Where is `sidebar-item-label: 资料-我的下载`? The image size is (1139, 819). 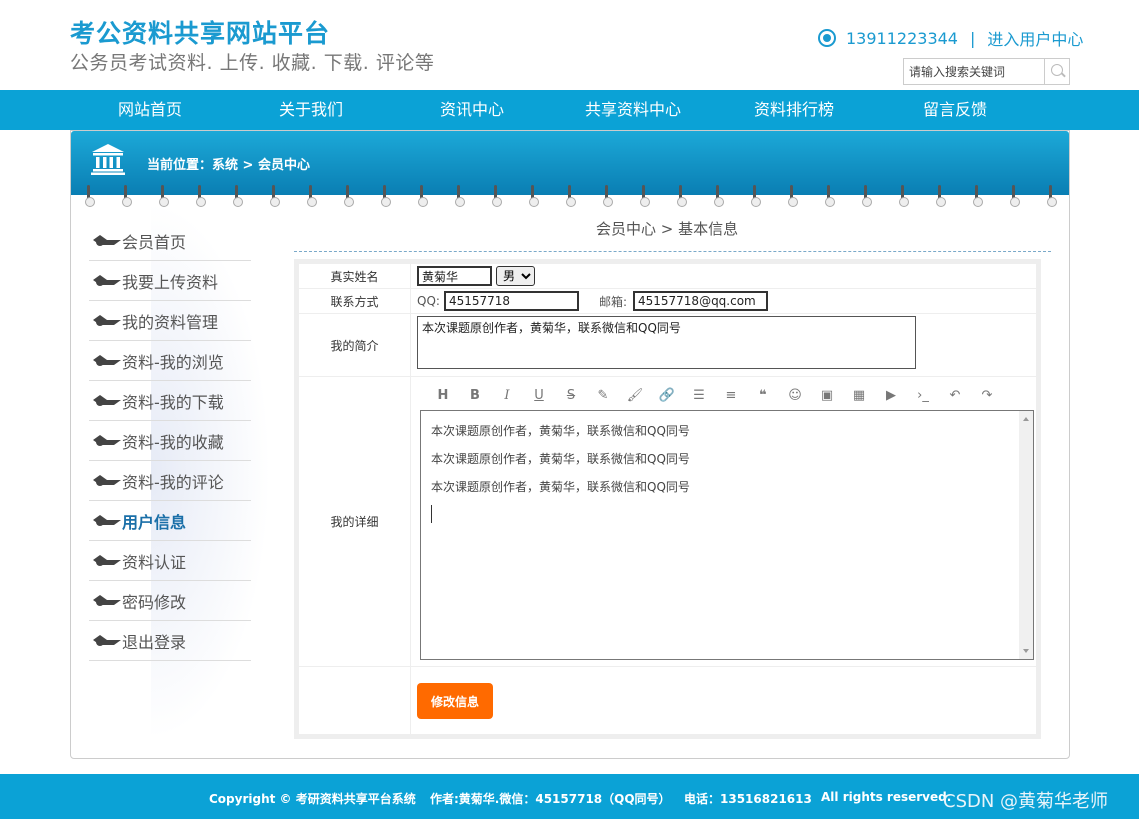 sidebar-item-label: 资料-我的下载 is located at coordinates (173, 402).